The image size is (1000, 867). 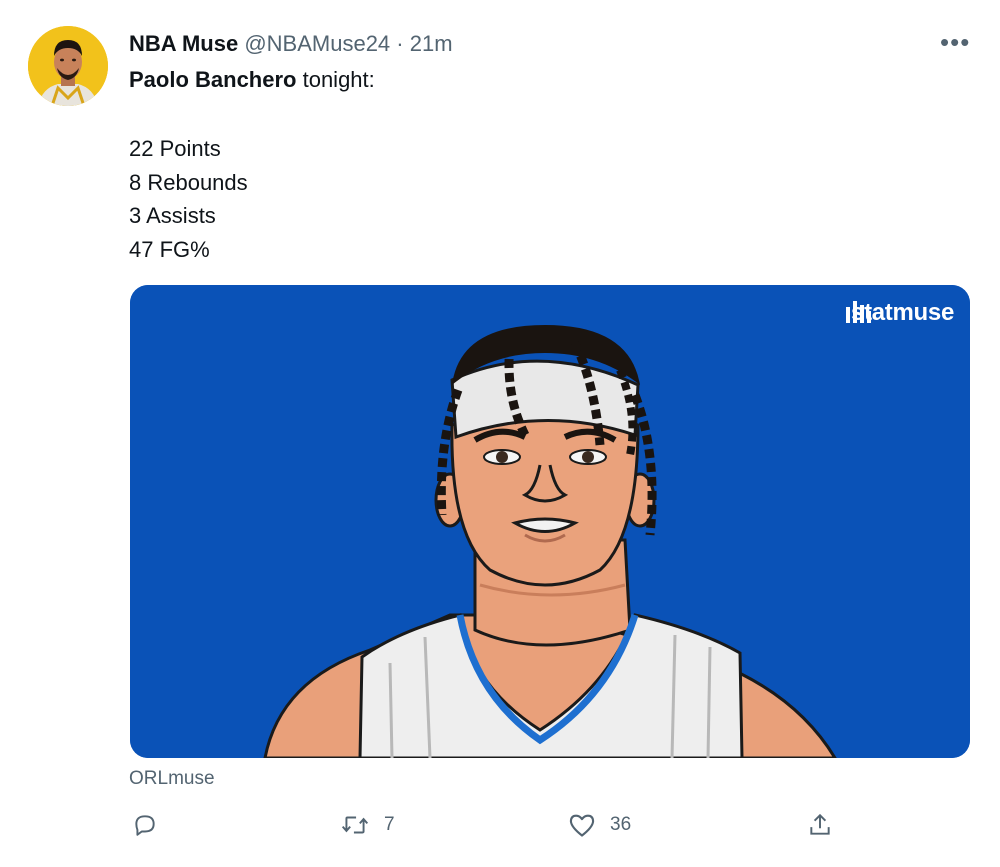 I want to click on user-handle: @NBAMuse24, so click(x=317, y=43).